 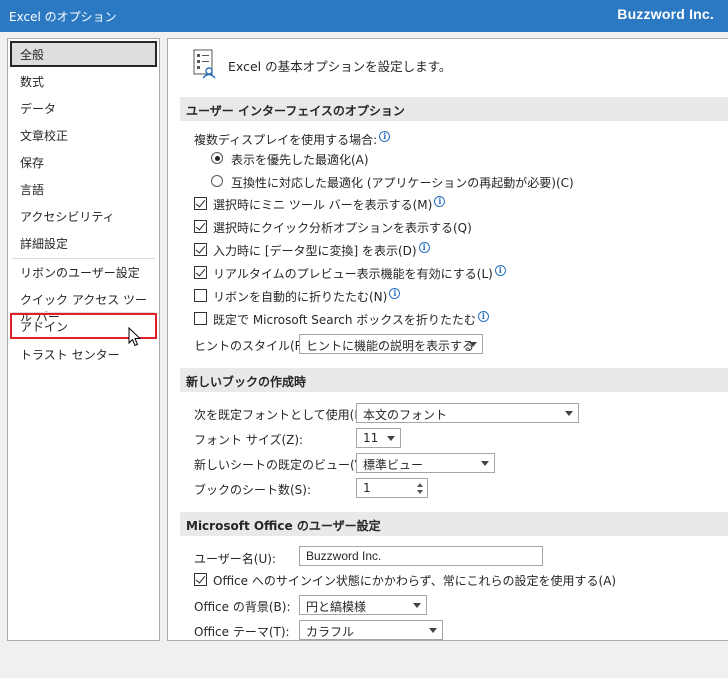 I want to click on checkbox-collapse-ribbon-label: リボンを自動的に折りたたむ(N) i, so click(x=307, y=296).